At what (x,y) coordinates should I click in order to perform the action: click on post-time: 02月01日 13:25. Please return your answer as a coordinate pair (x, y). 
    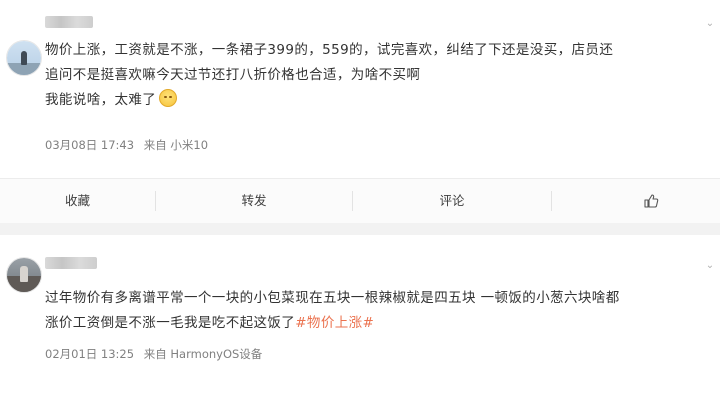
    Looking at the image, I should click on (89, 354).